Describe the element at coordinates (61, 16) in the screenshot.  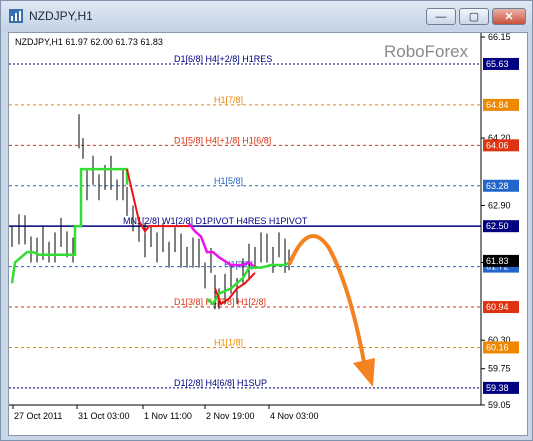
I see `window-title: NZDJPY,H1` at that location.